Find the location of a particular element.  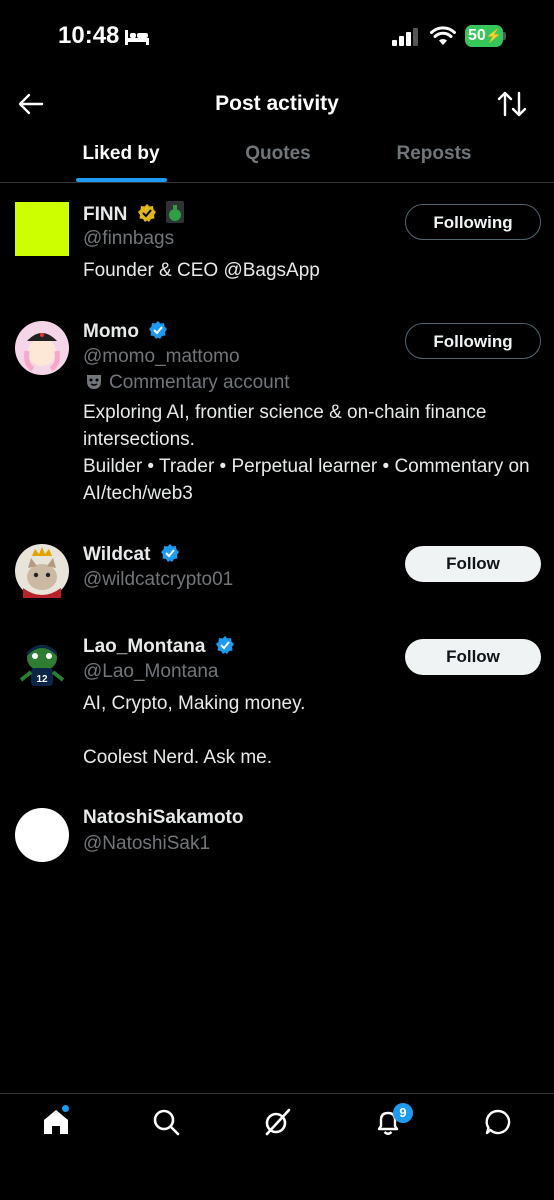

page-title: Post activity is located at coordinates (277, 103).